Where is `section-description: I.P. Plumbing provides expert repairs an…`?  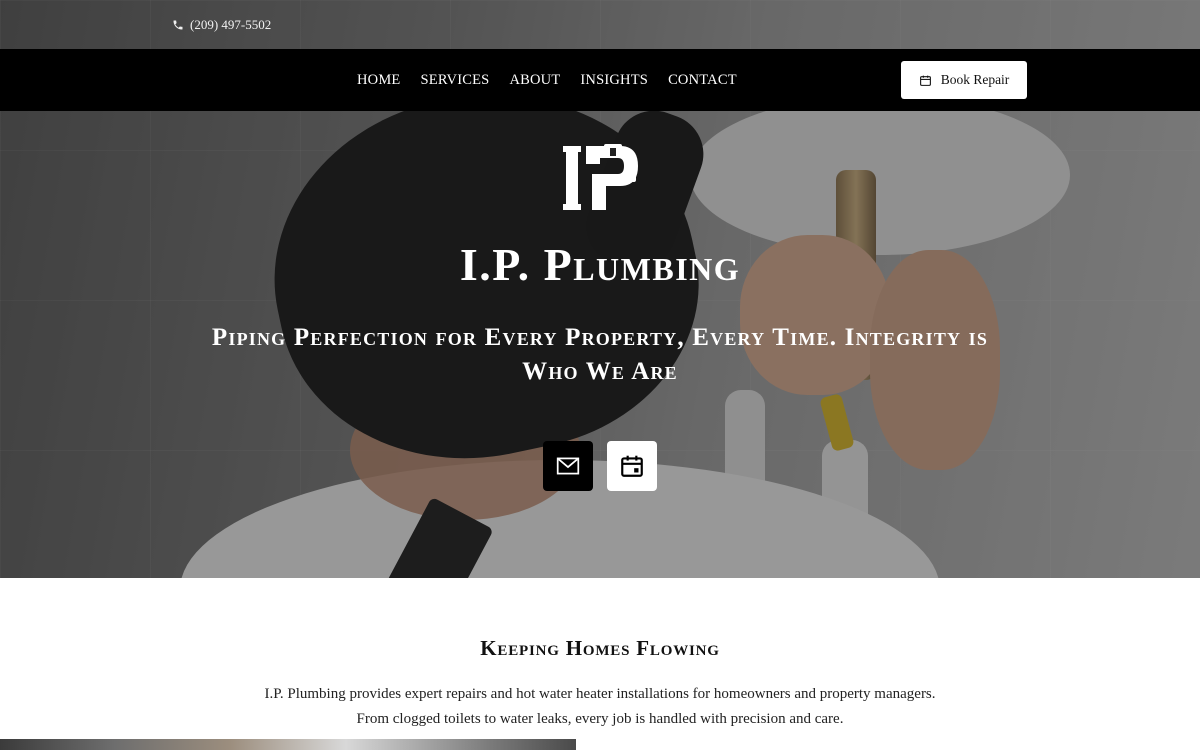 section-description: I.P. Plumbing provides expert repairs an… is located at coordinates (600, 707).